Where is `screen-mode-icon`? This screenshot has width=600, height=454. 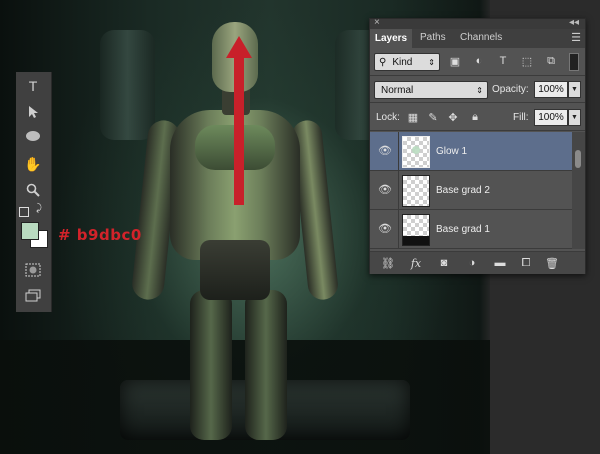 screen-mode-icon is located at coordinates (33, 296).